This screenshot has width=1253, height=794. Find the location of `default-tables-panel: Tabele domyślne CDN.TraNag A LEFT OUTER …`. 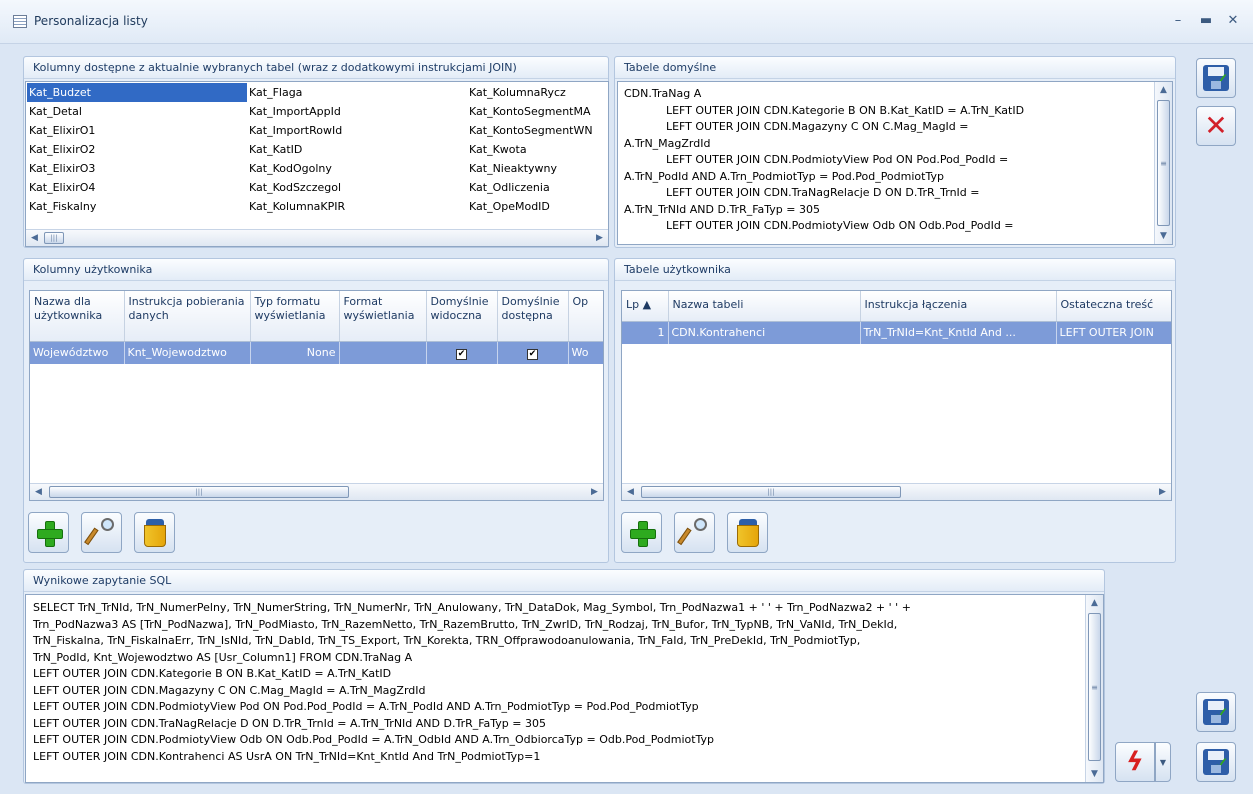

default-tables-panel: Tabele domyślne CDN.TraNag A LEFT OUTER … is located at coordinates (895, 152).